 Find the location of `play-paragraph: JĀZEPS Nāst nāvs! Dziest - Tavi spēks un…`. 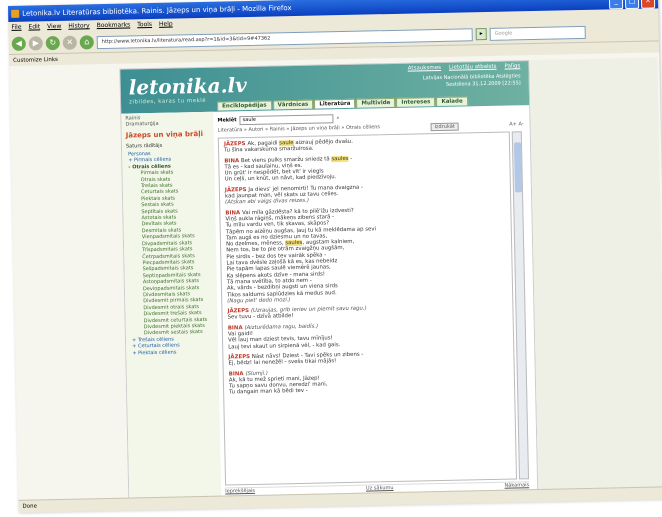

play-paragraph: JĀZEPS Nāst nāvs! Dziest - Tavi spēks un… is located at coordinates (368, 358).